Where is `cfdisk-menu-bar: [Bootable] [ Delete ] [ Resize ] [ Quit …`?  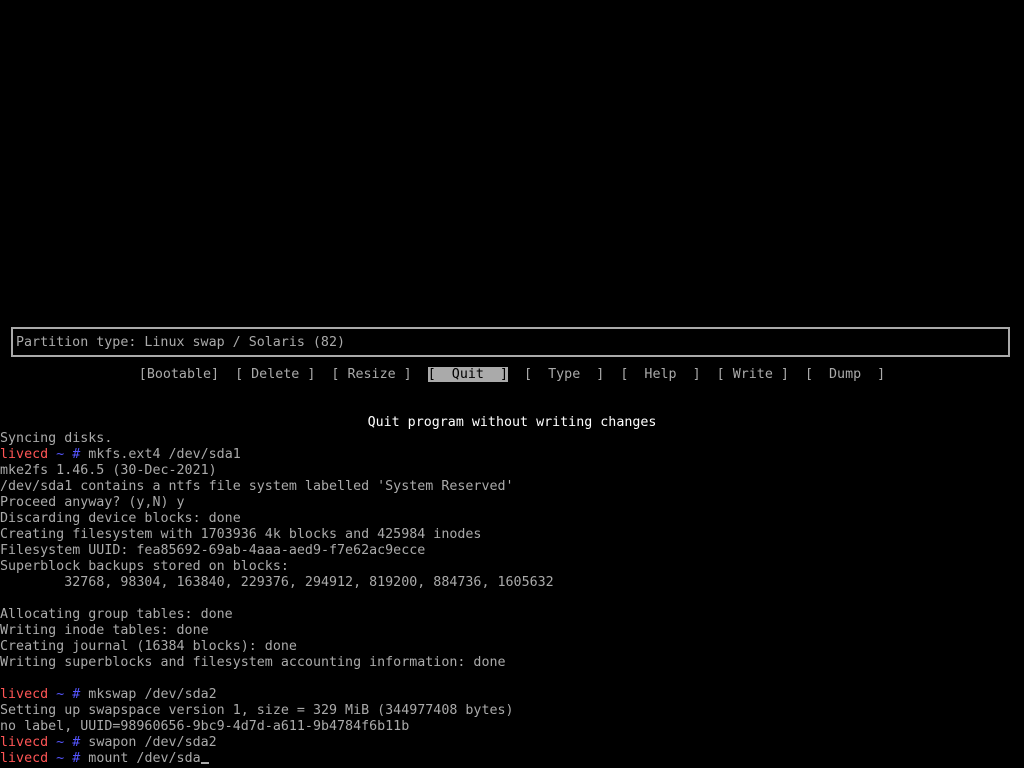 cfdisk-menu-bar: [Bootable] [ Delete ] [ Resize ] [ Quit … is located at coordinates (512, 375).